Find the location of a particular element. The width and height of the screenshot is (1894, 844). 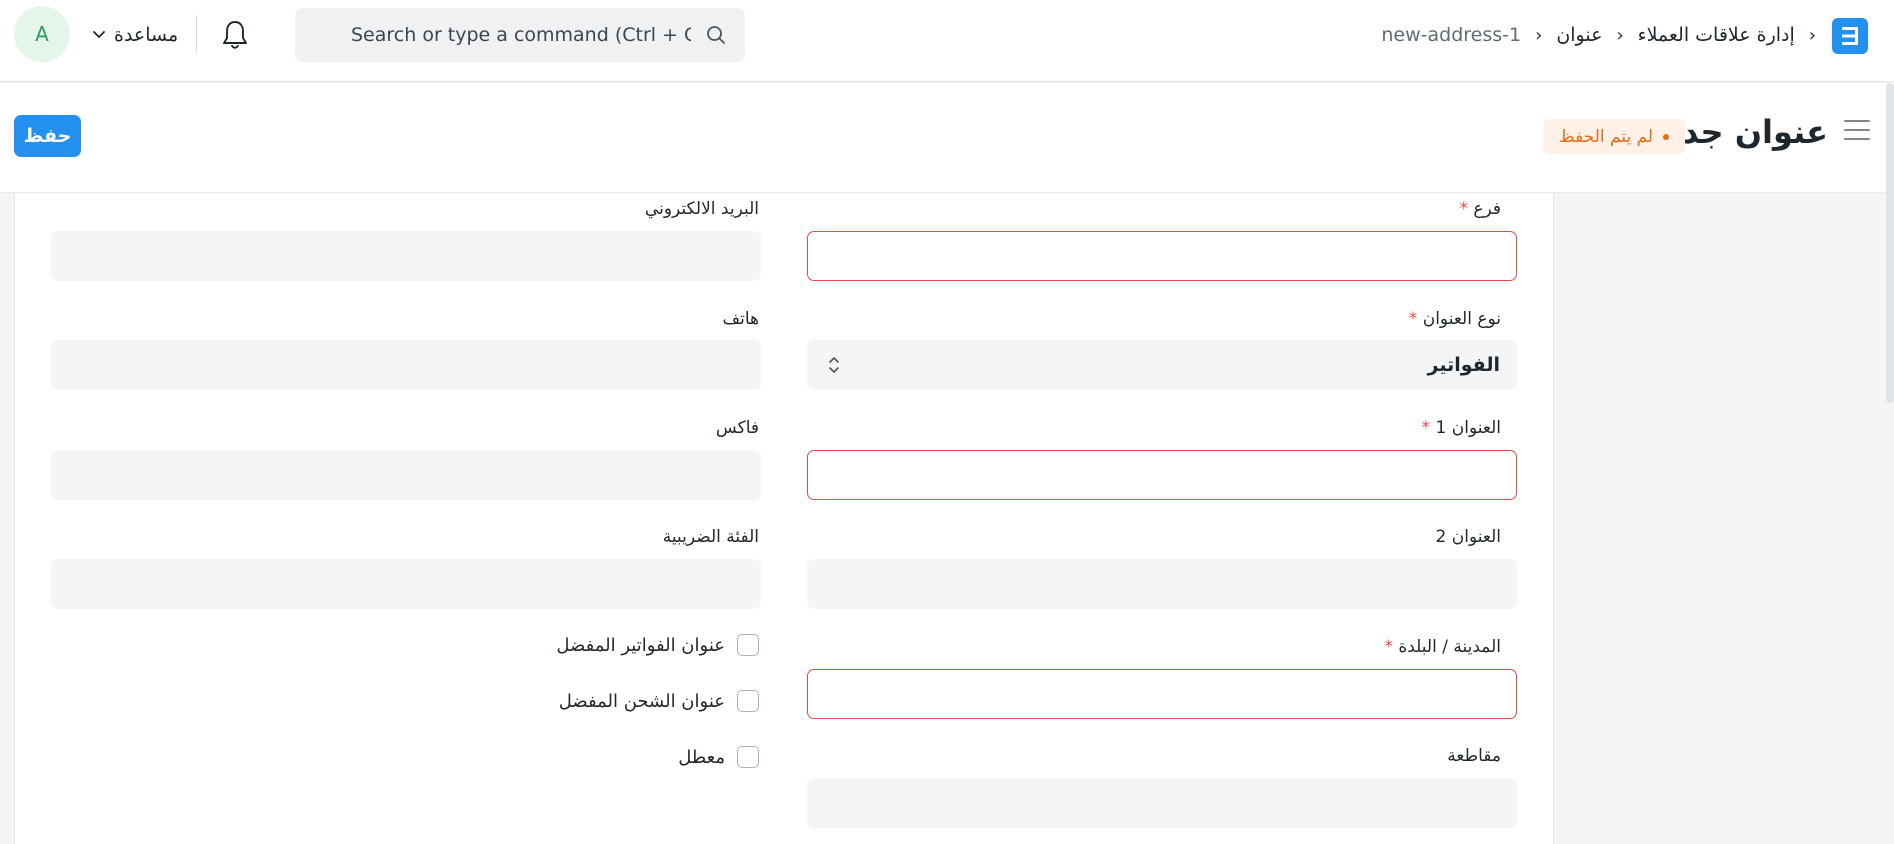

sidebar-toggle-icon is located at coordinates (1857, 131).